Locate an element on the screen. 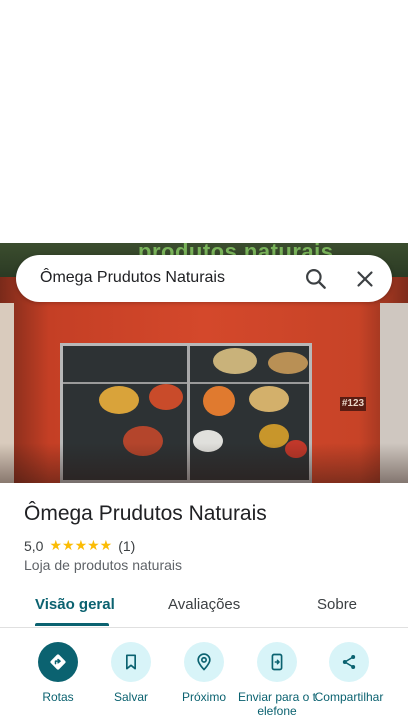  place-category: Loja de produtos naturais is located at coordinates (103, 565).